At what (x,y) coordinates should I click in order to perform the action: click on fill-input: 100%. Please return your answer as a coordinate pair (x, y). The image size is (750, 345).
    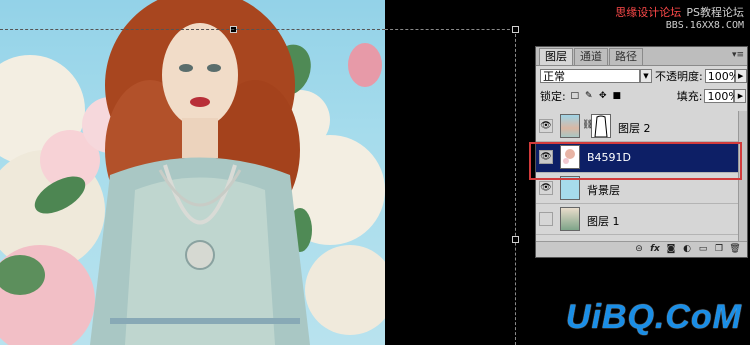
    Looking at the image, I should click on (721, 96).